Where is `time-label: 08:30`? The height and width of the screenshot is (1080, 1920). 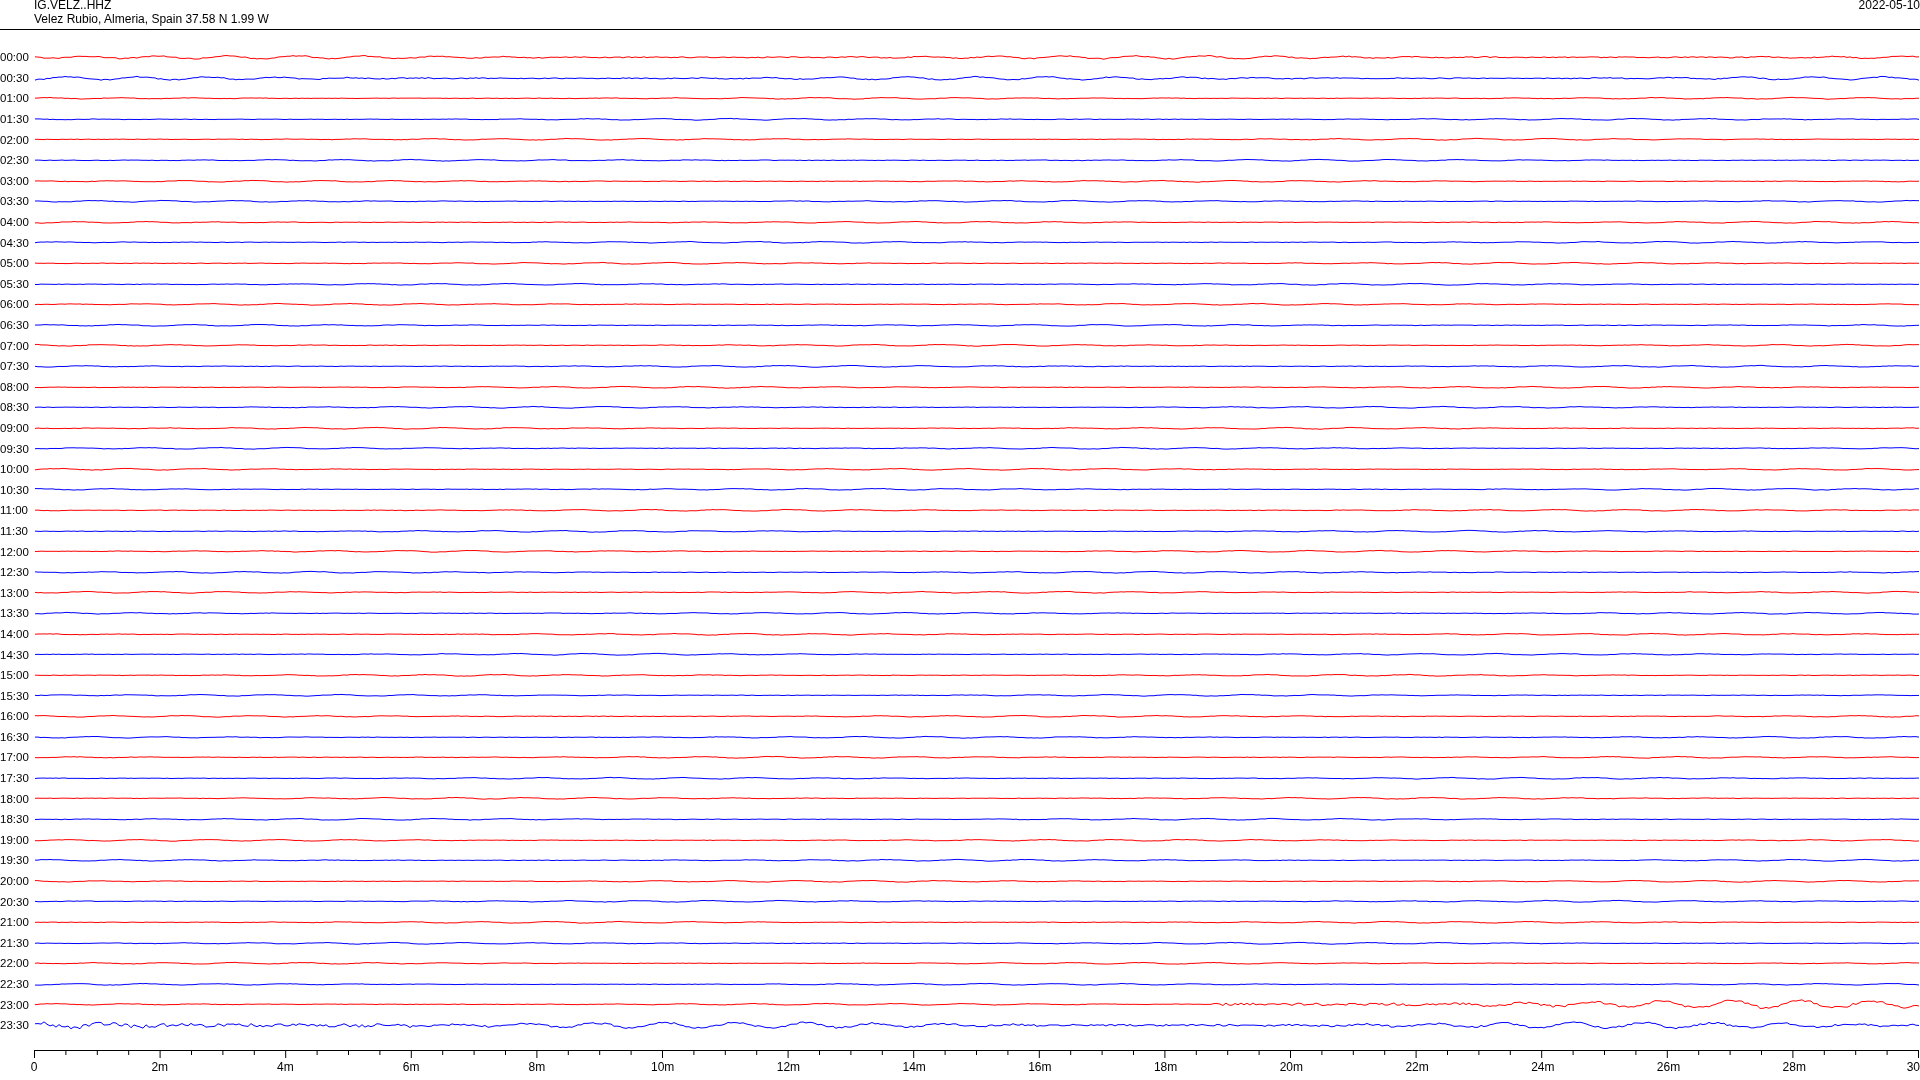
time-label: 08:30 is located at coordinates (15, 407).